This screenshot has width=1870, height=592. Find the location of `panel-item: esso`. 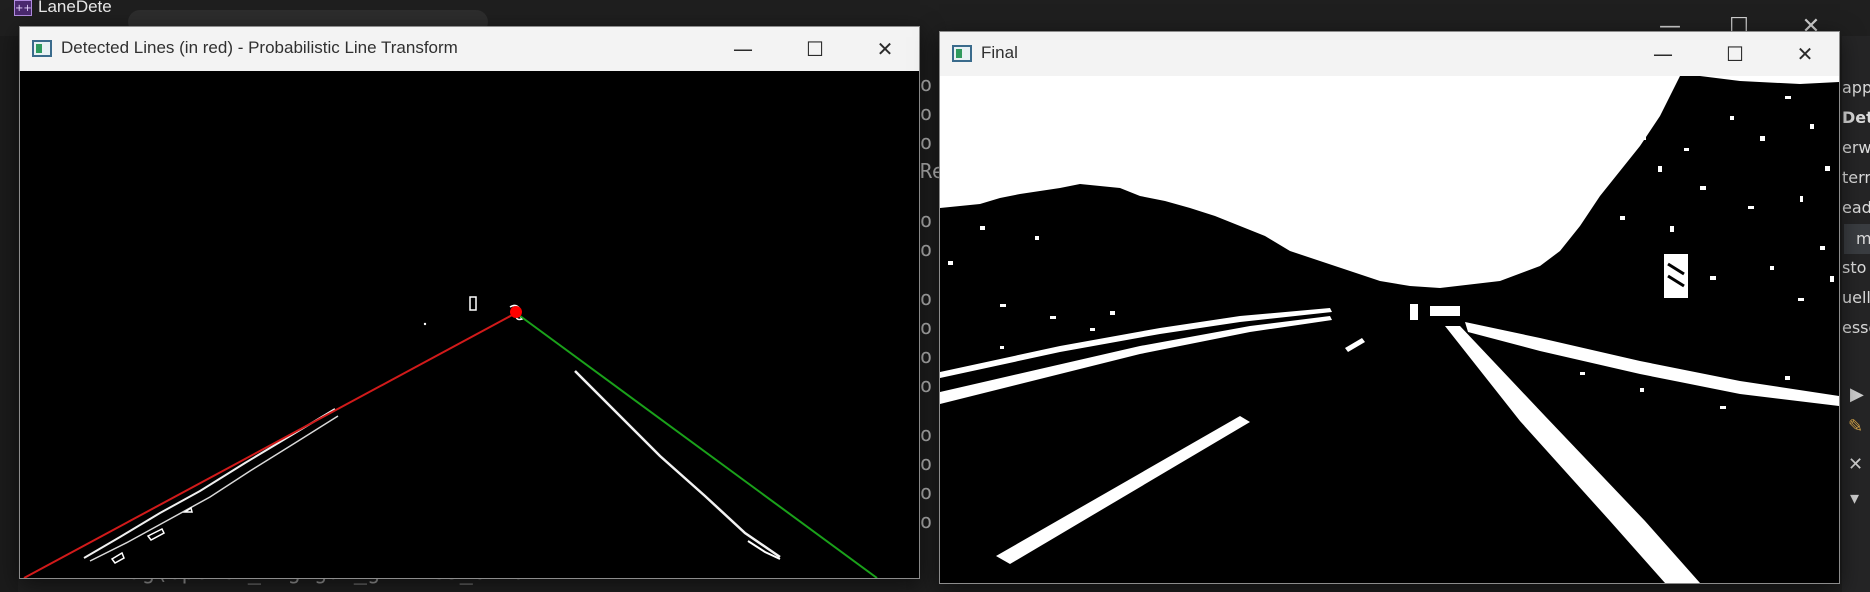

panel-item: esso is located at coordinates (1856, 327).